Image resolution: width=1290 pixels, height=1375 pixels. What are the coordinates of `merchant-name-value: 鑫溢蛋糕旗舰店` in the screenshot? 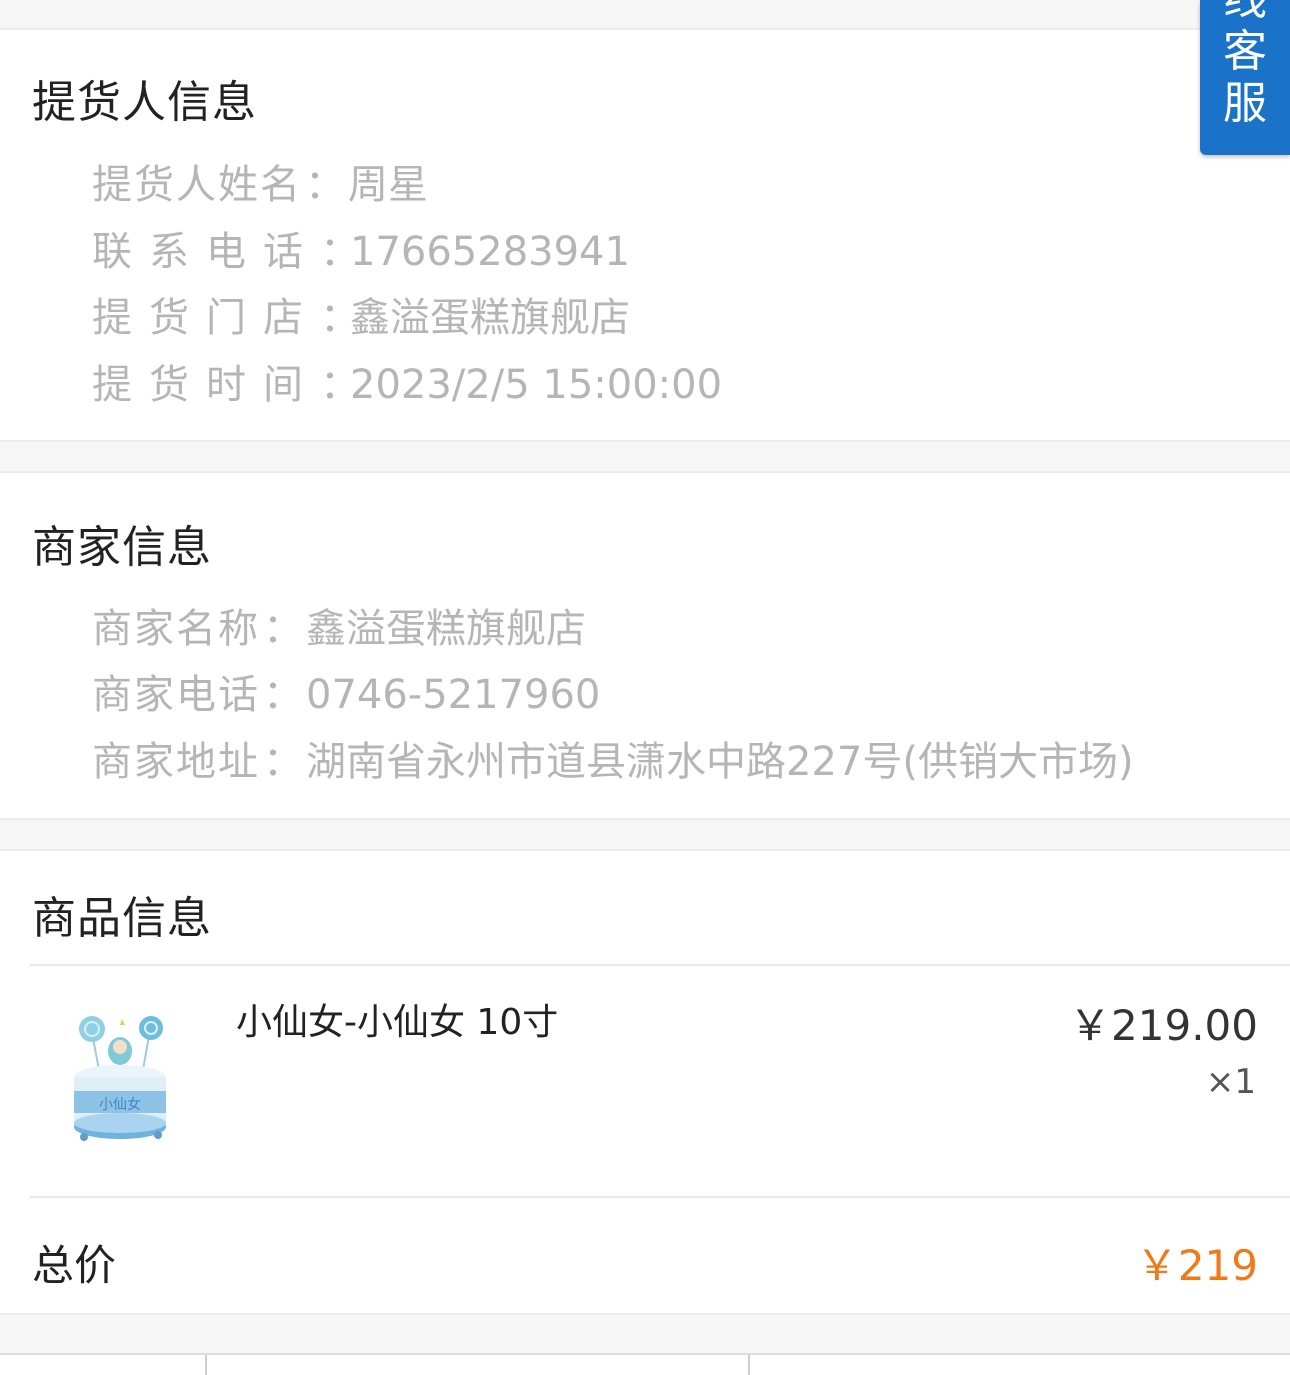 It's located at (446, 629).